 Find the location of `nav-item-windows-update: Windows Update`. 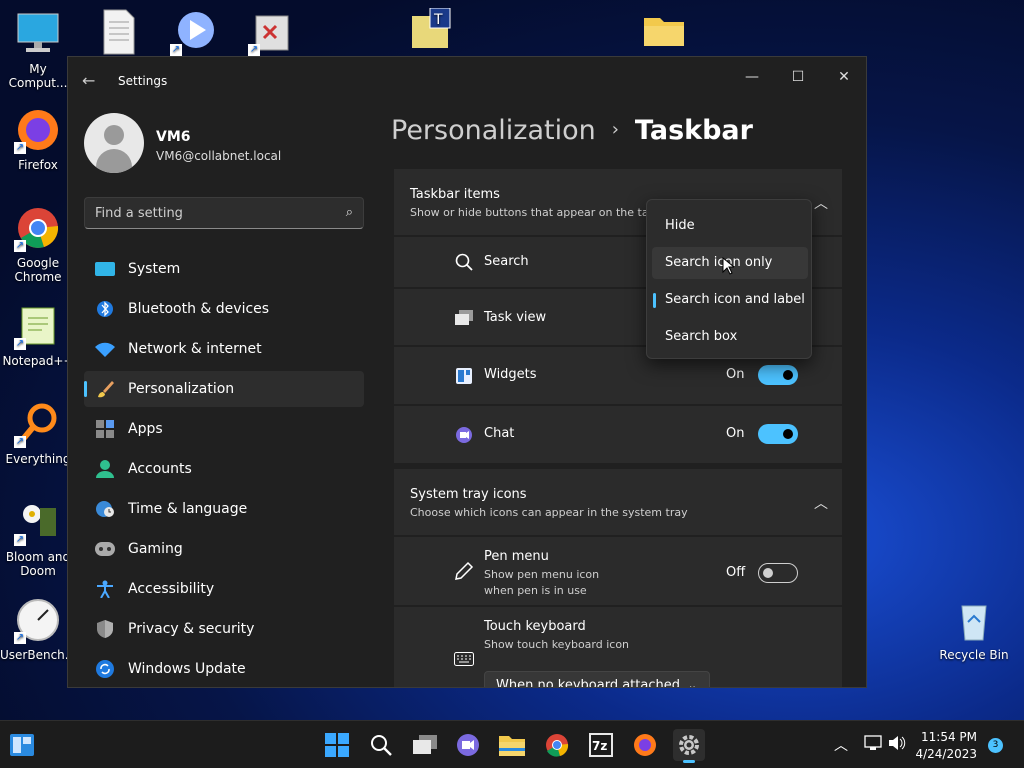

nav-item-windows-update: Windows Update is located at coordinates (224, 669).